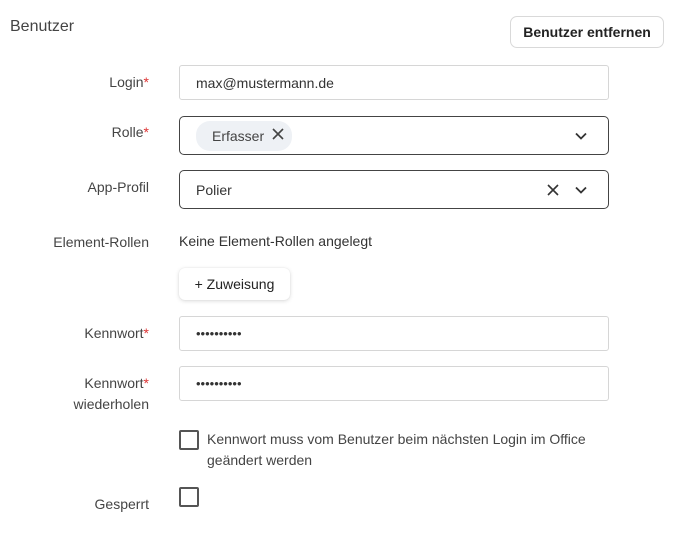 This screenshot has width=673, height=547. Describe the element at coordinates (238, 135) in the screenshot. I see `role-chip-label: Erfasser` at that location.